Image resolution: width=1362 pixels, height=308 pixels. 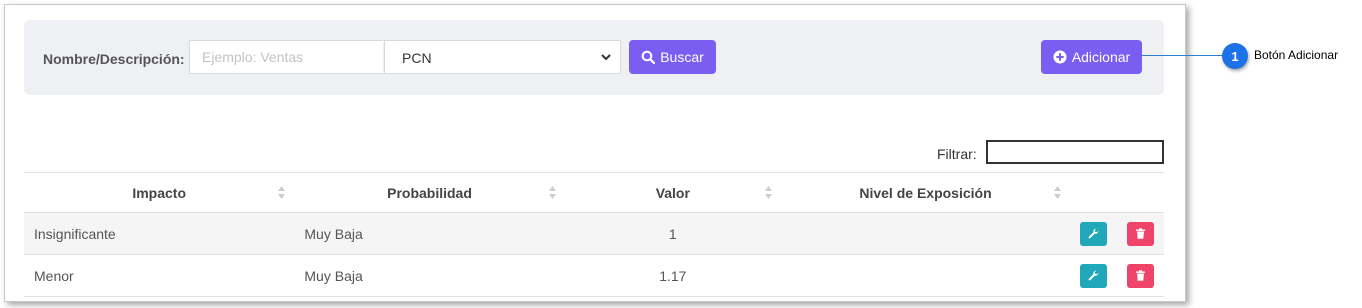 I want to click on cell-valor: 1.17, so click(x=673, y=275).